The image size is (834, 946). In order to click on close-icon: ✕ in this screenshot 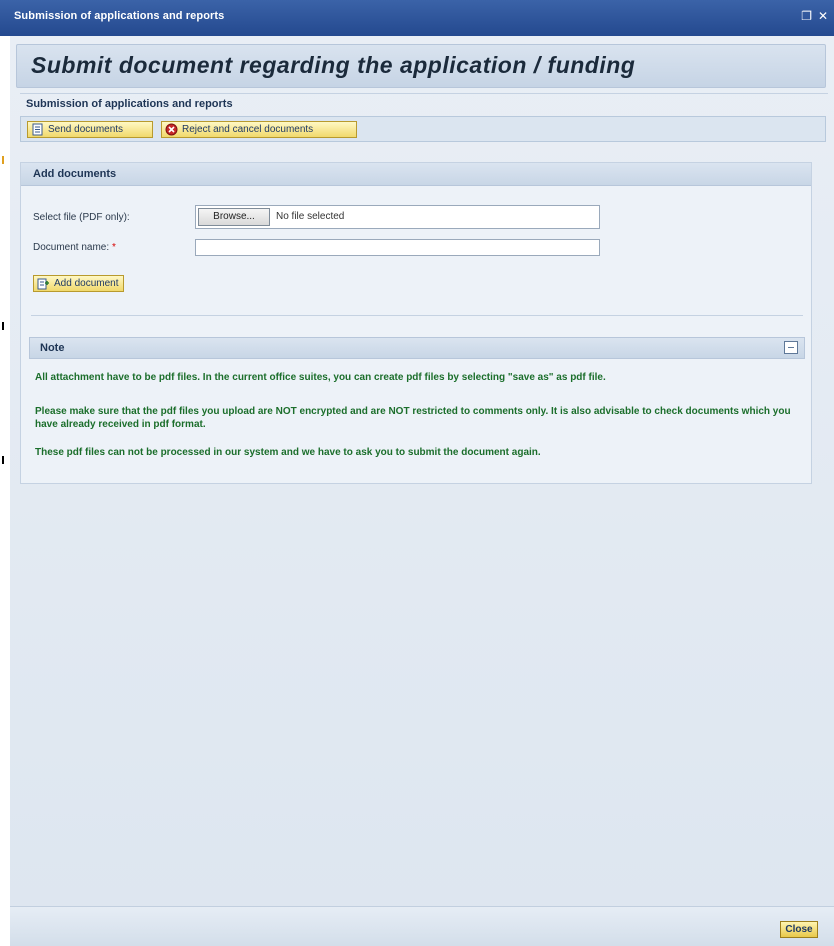, I will do `click(823, 16)`.